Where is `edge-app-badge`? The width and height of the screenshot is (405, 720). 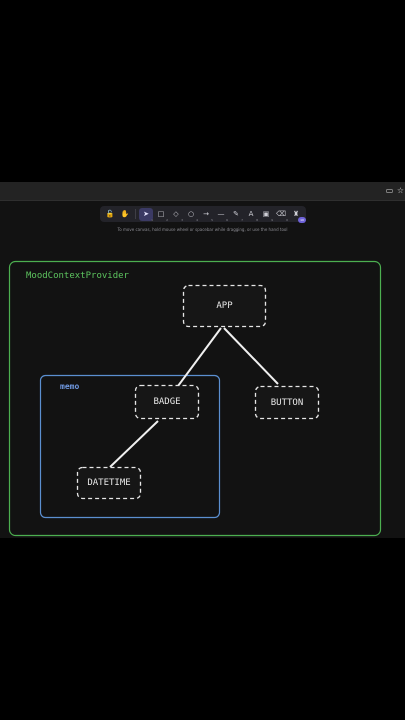 edge-app-badge is located at coordinates (199, 357).